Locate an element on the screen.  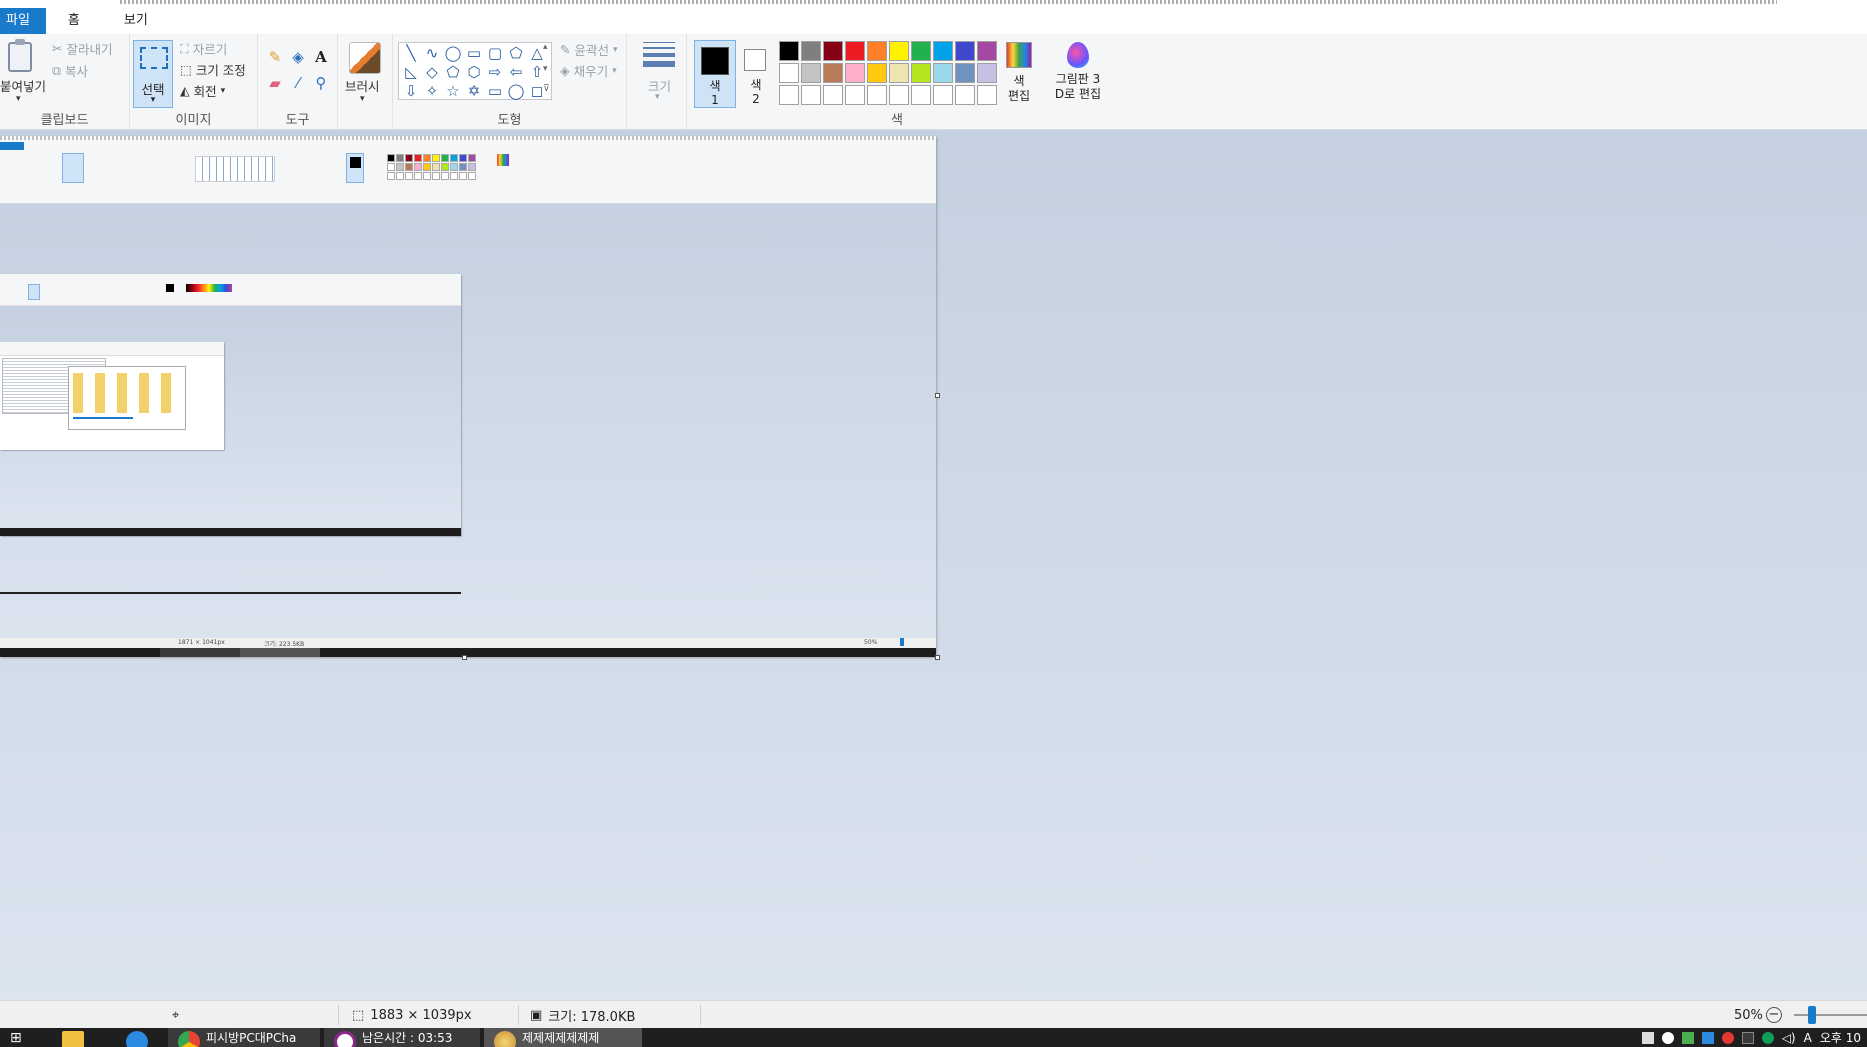
resize-handle-right is located at coordinates (937, 395).